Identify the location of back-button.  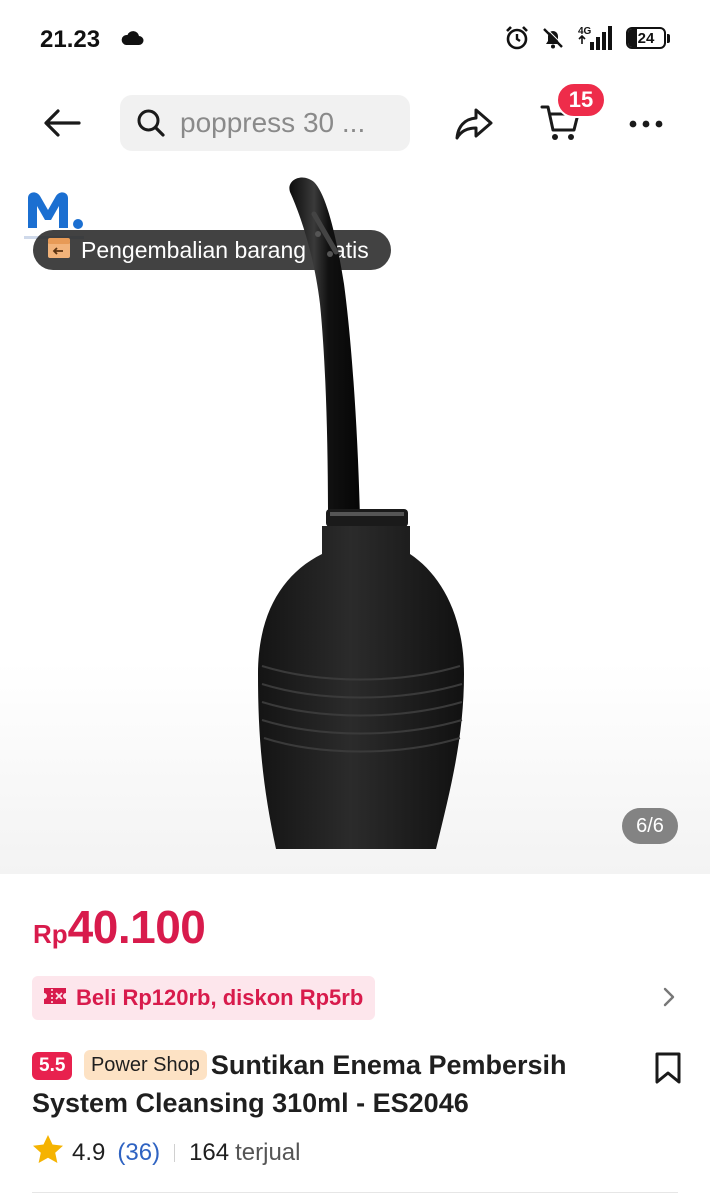
(62, 123).